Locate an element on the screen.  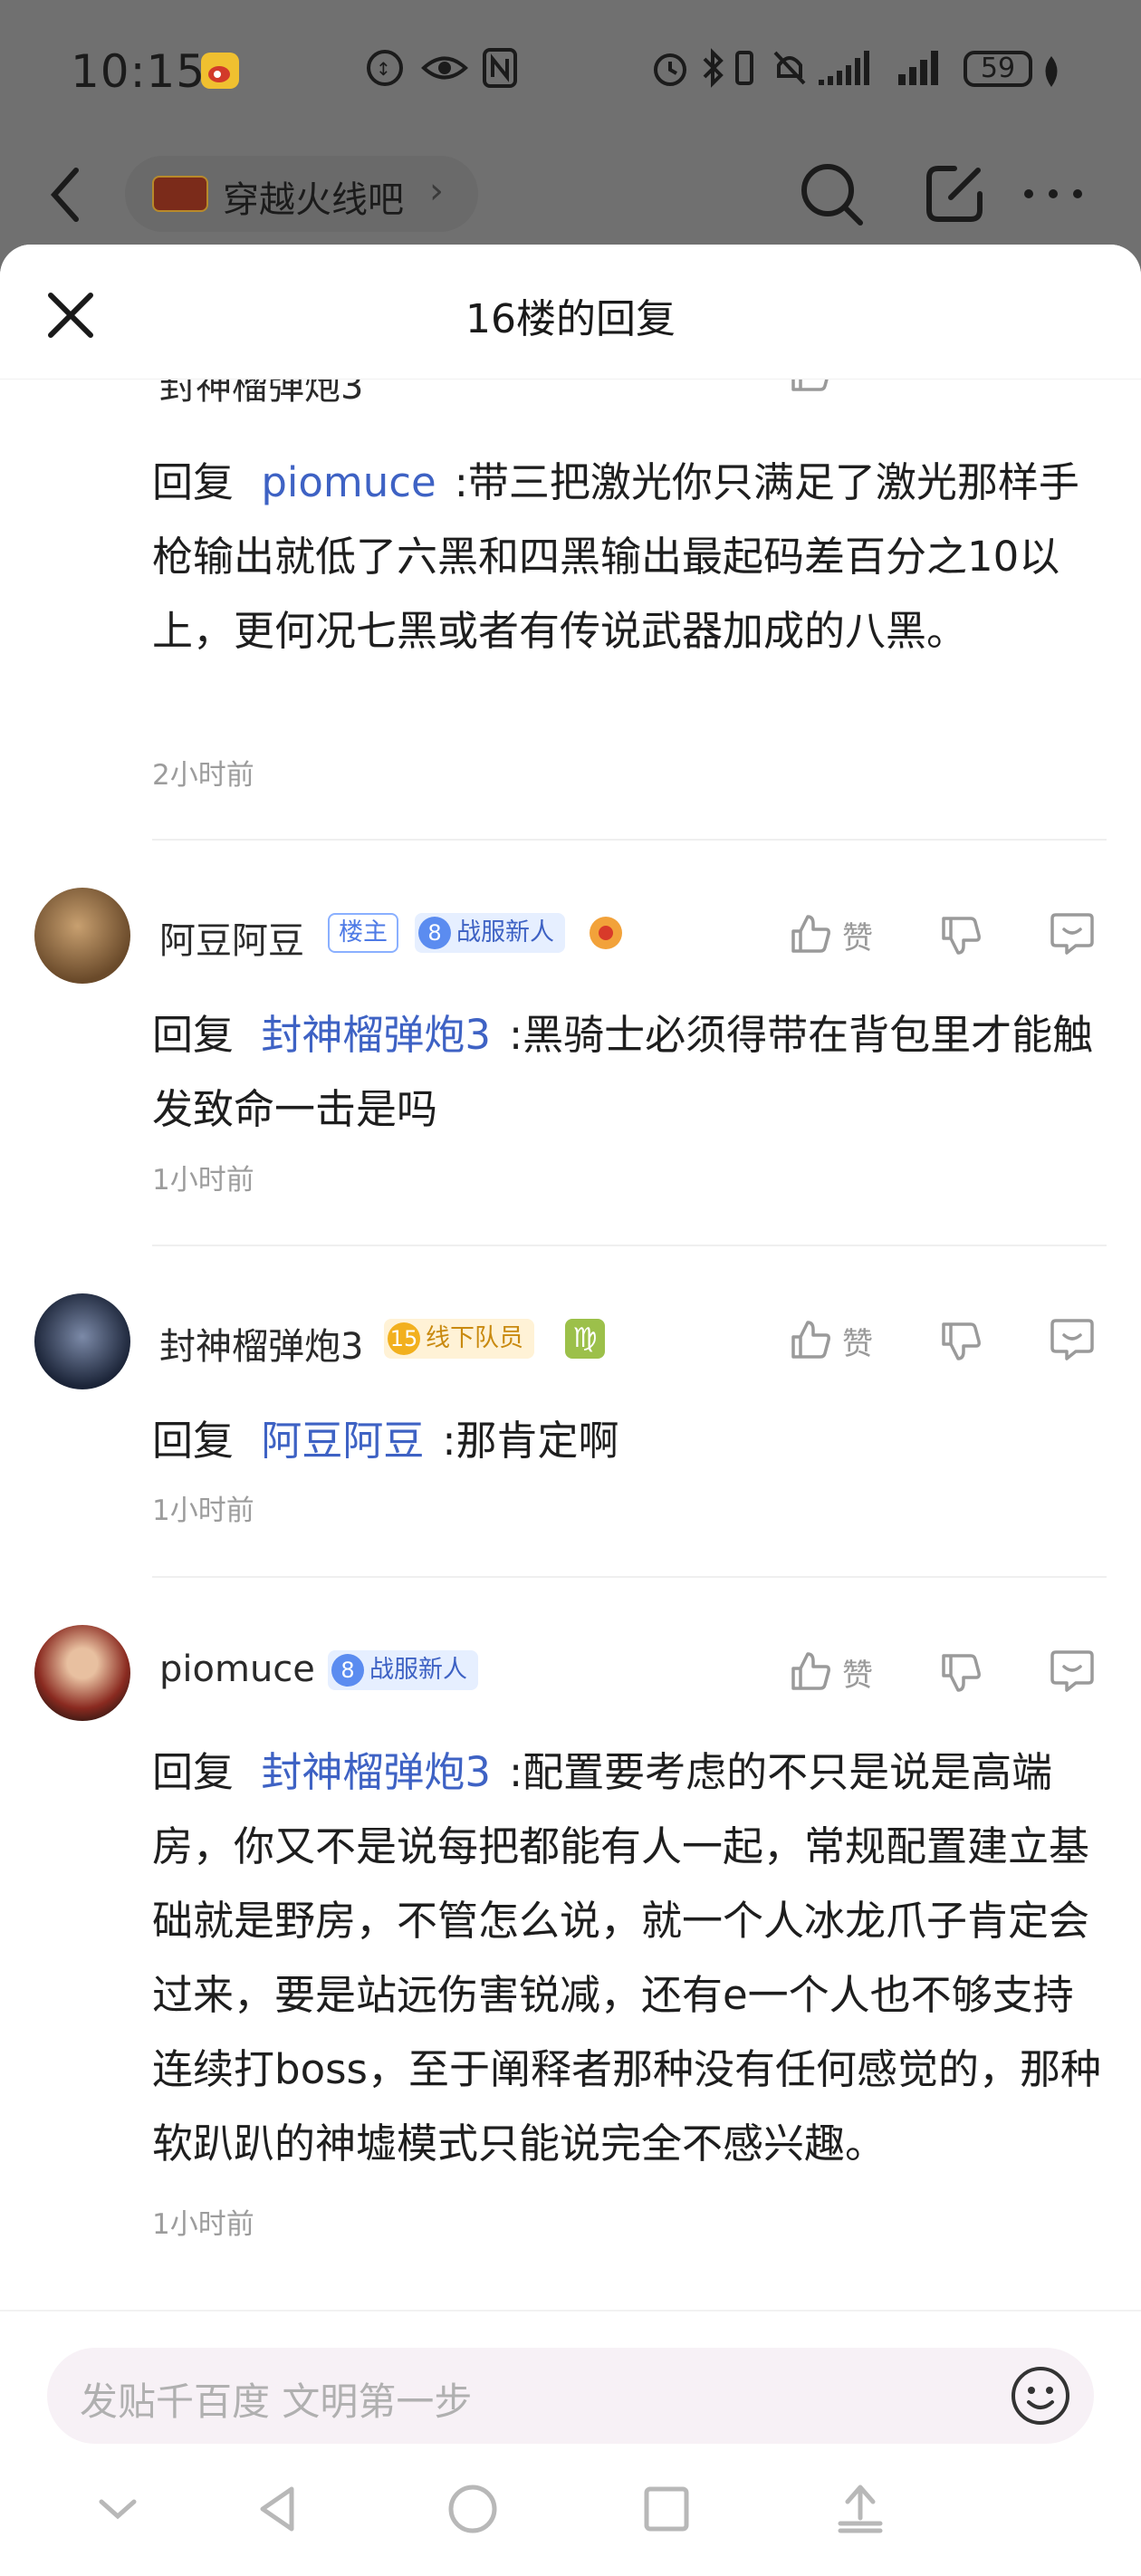
compose-placeholder: 发贴千百度 文明第一步 is located at coordinates (276, 2401).